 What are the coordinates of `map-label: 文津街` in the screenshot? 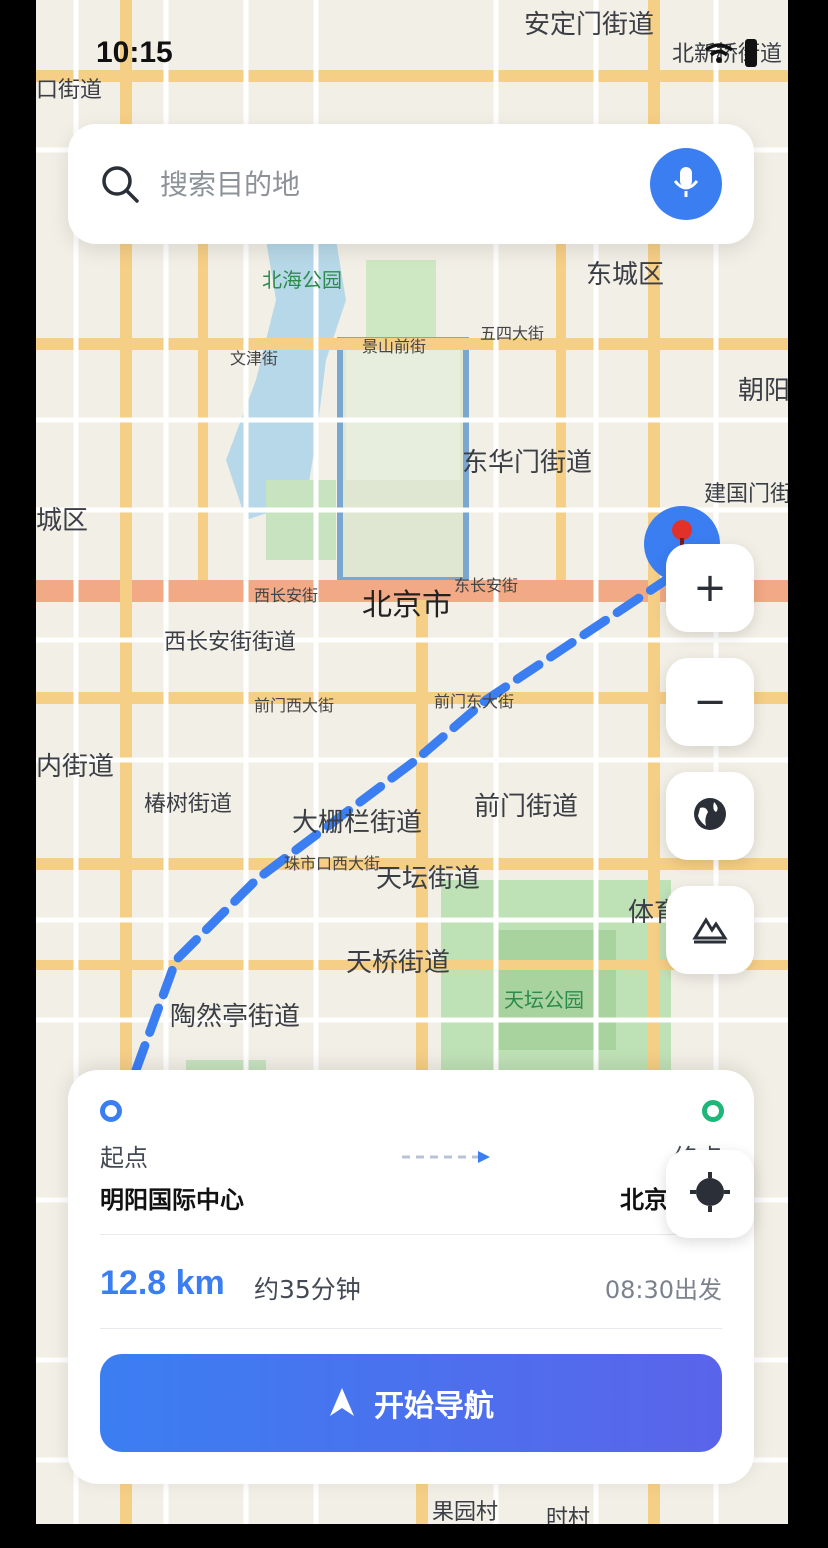 It's located at (254, 358).